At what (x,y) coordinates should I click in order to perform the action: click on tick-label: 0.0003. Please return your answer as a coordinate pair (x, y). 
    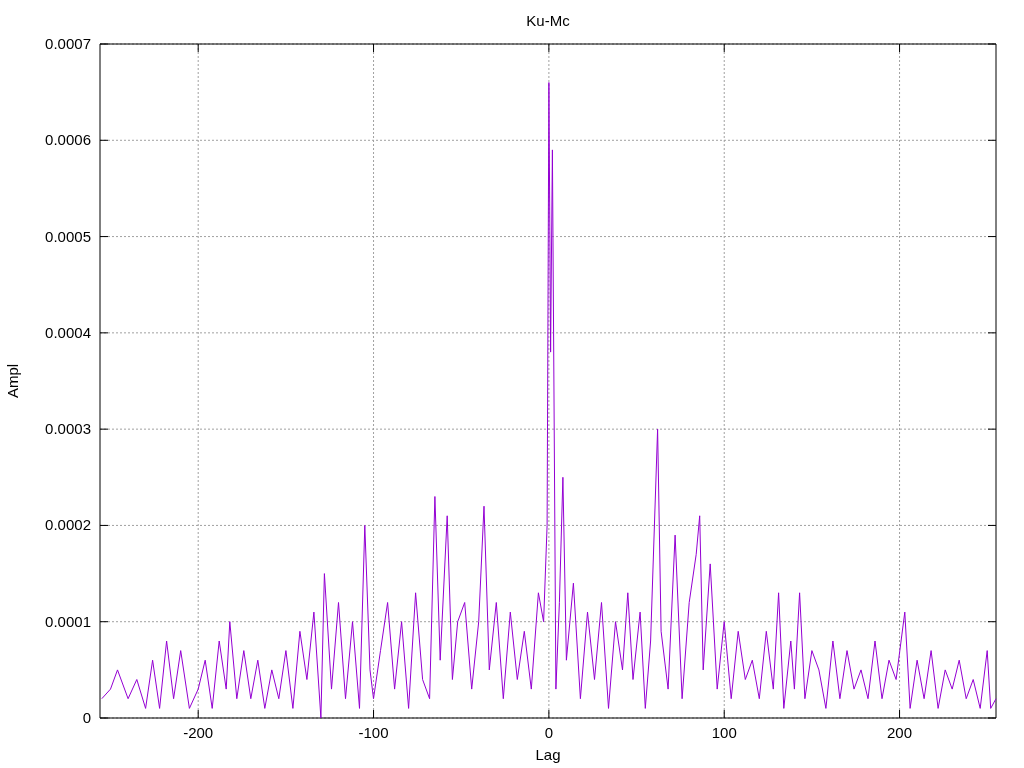
    Looking at the image, I should click on (68, 429).